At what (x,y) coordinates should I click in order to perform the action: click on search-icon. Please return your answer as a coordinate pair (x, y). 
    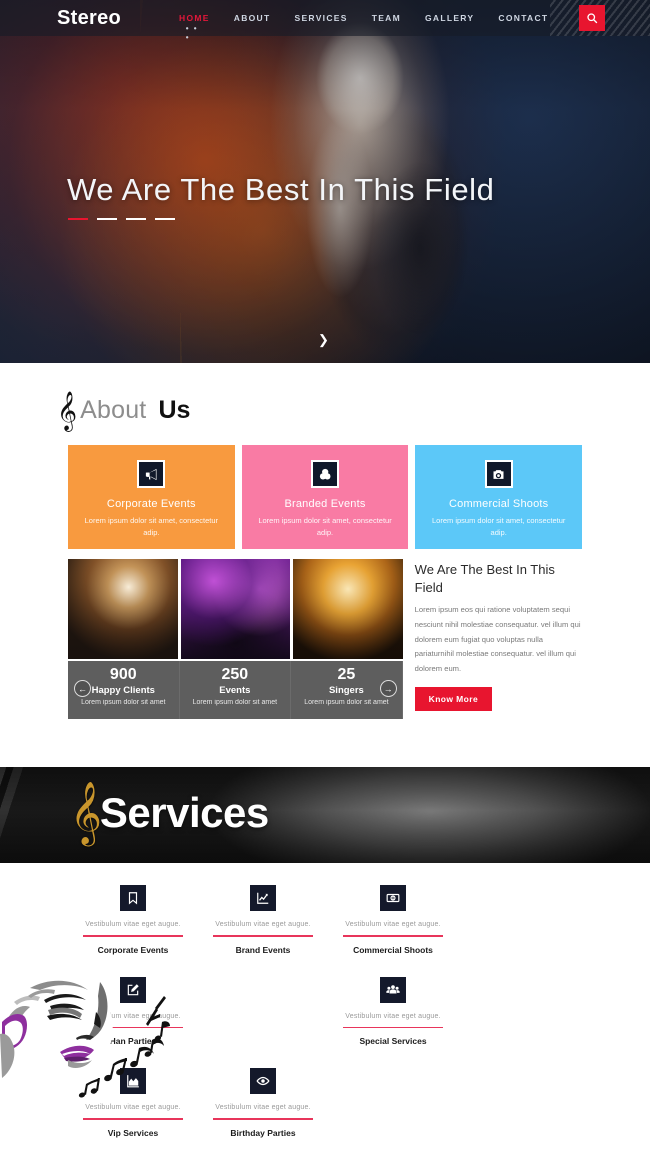
    Looking at the image, I should click on (592, 18).